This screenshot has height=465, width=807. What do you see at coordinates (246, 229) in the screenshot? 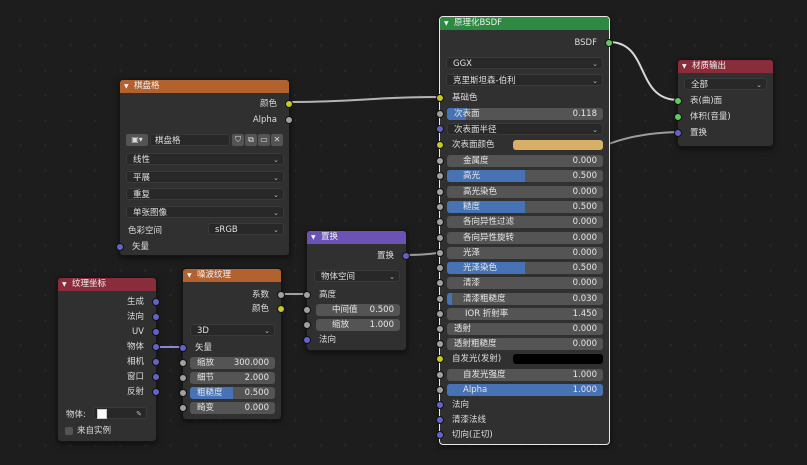
I see `color-space-dropdown: sRGB ⌄` at bounding box center [246, 229].